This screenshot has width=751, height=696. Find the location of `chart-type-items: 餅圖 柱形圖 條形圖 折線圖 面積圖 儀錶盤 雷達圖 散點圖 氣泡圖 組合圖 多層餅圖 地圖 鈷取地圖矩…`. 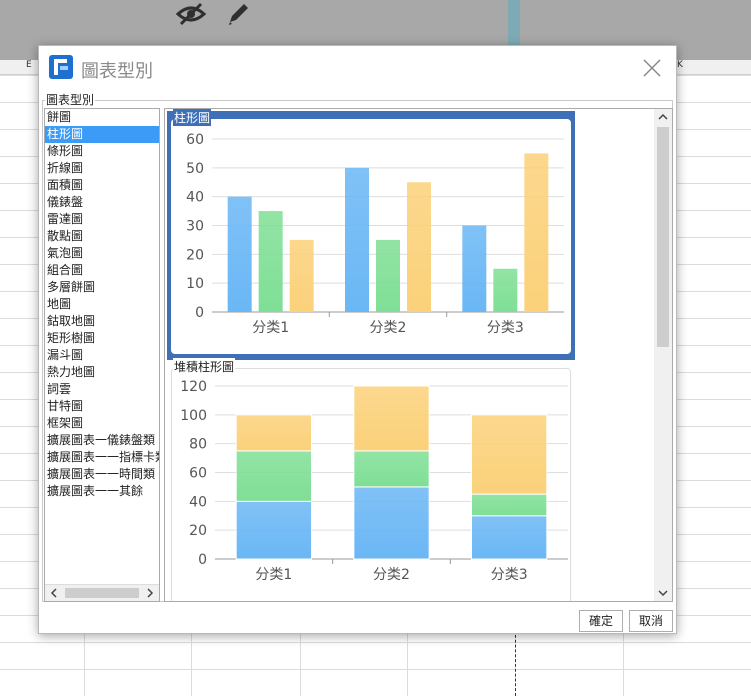

chart-type-items: 餅圖 柱形圖 條形圖 折線圖 面積圖 儀錶盤 雷達圖 散點圖 氣泡圖 組合圖 多層餅圖 地圖 鈷取地圖矩… is located at coordinates (102, 304).